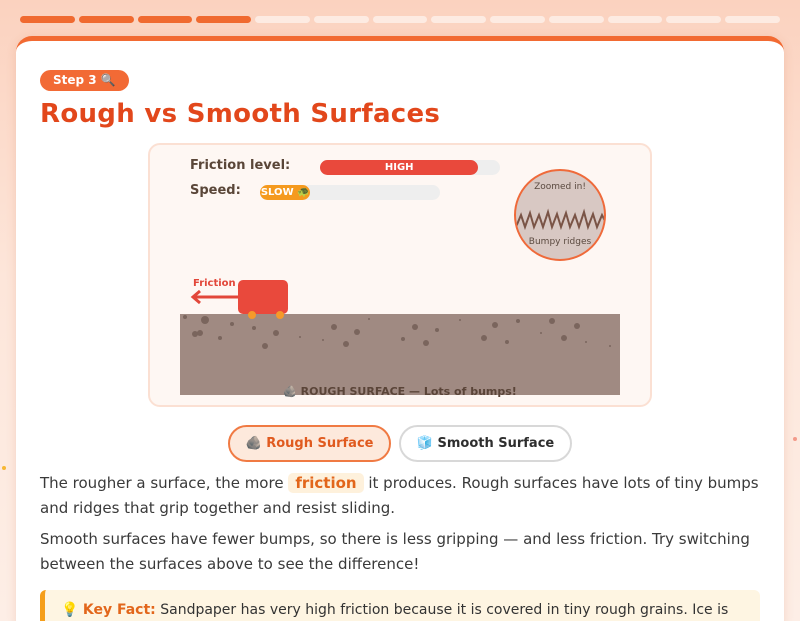  I want to click on rough-surface-button: 🪨 Rough Surface, so click(309, 443).